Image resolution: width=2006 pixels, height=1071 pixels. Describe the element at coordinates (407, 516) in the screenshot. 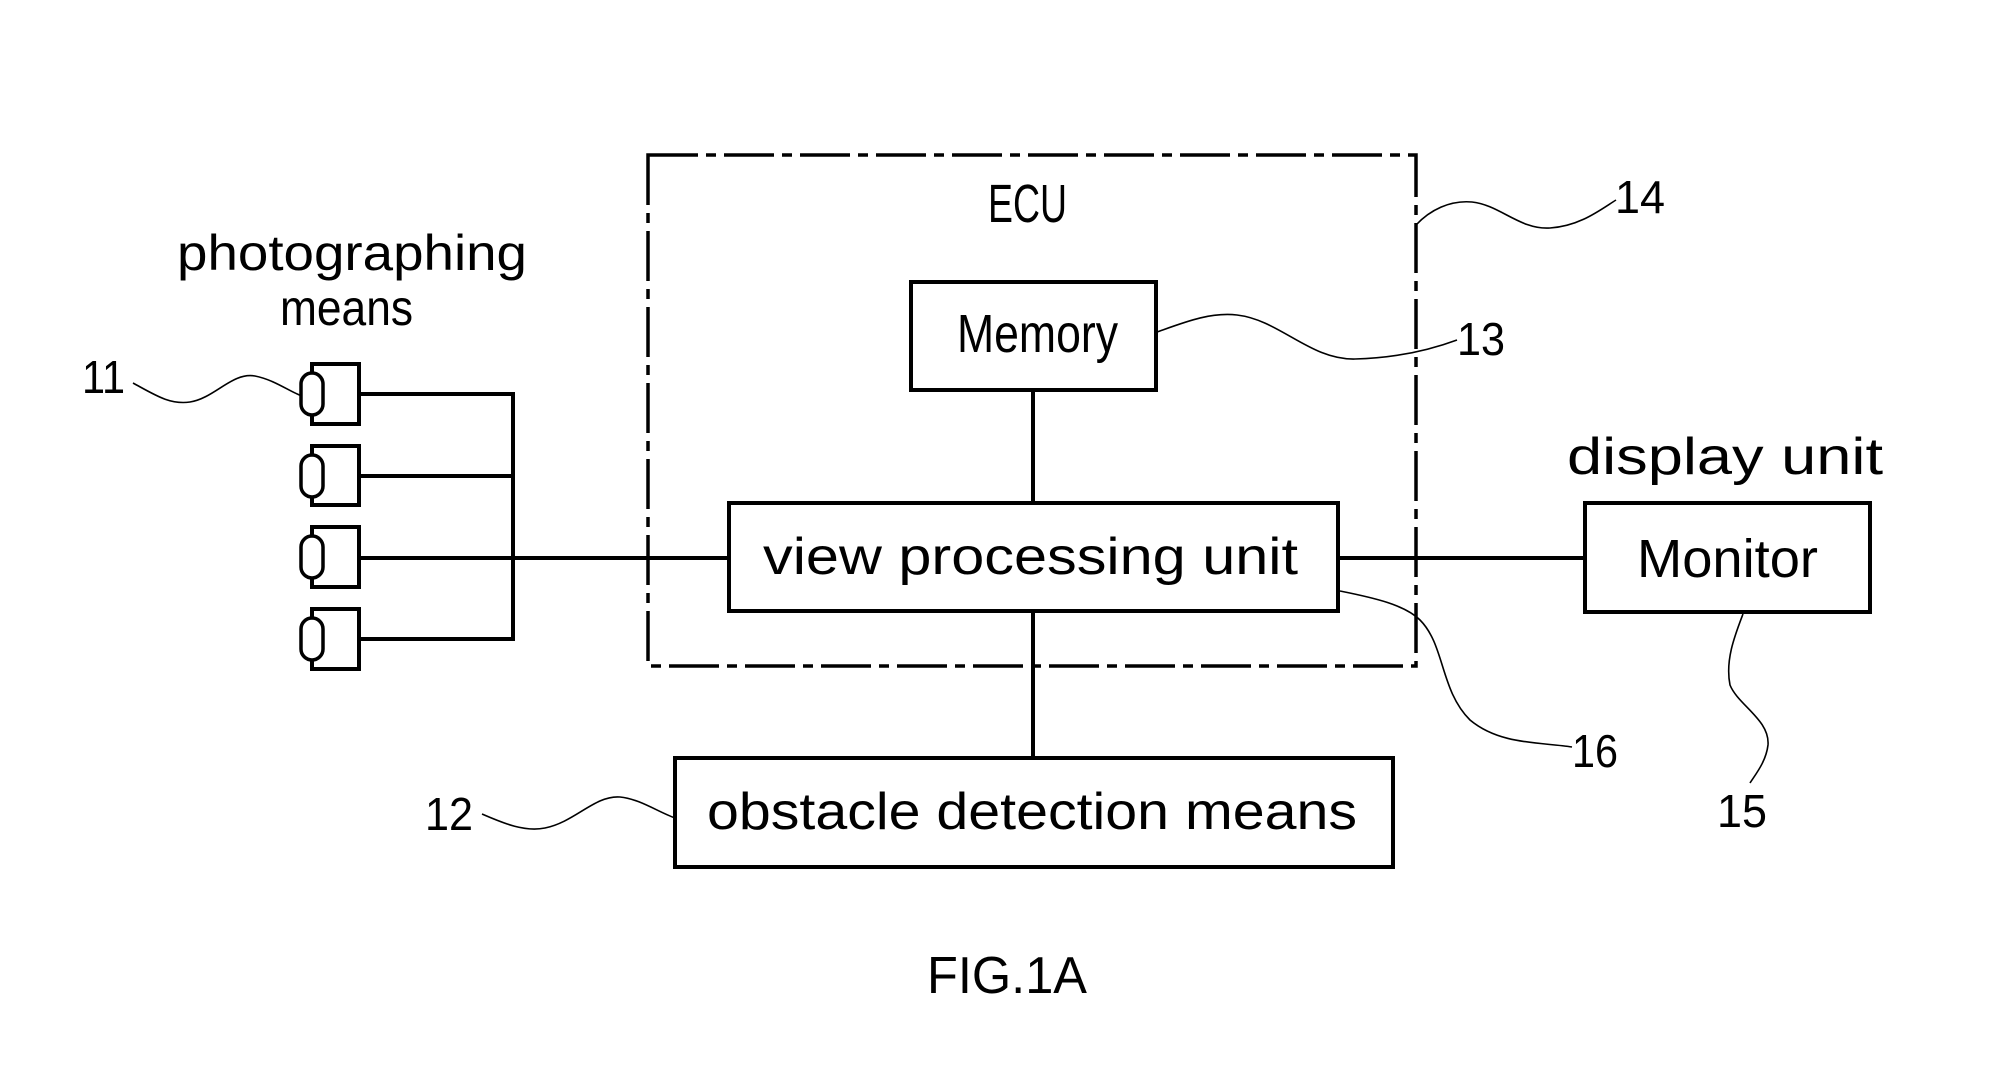

I see `camera-group` at that location.